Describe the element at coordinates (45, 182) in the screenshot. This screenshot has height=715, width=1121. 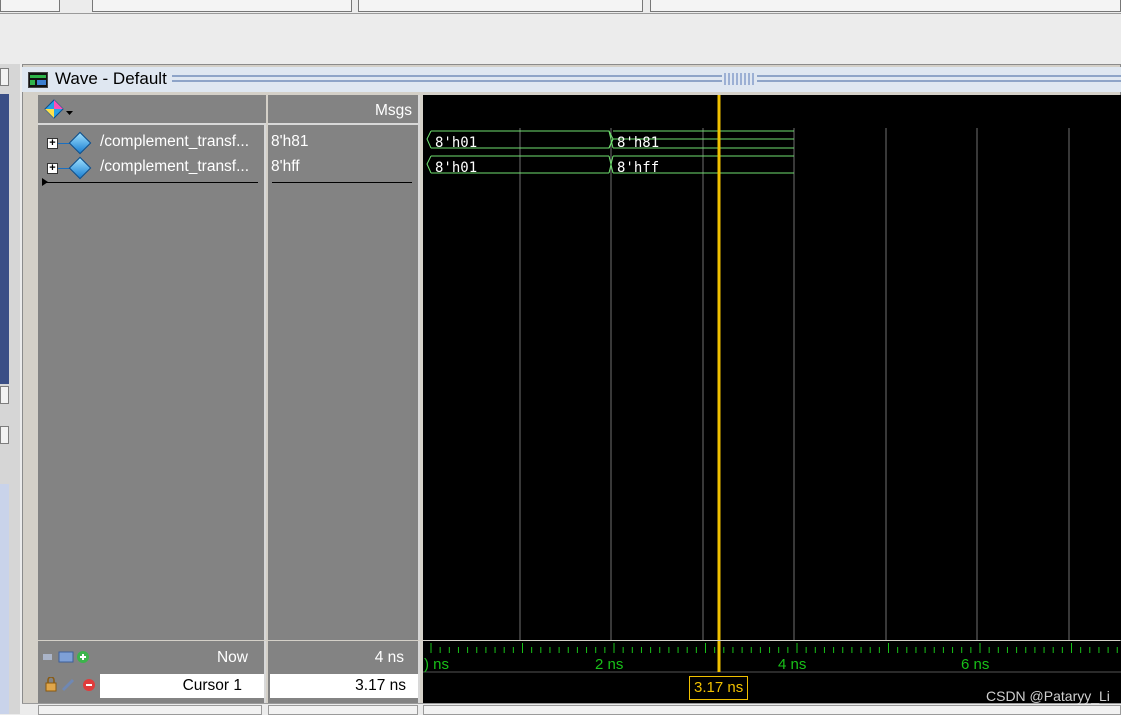
I see `insertion-marker-icon` at that location.